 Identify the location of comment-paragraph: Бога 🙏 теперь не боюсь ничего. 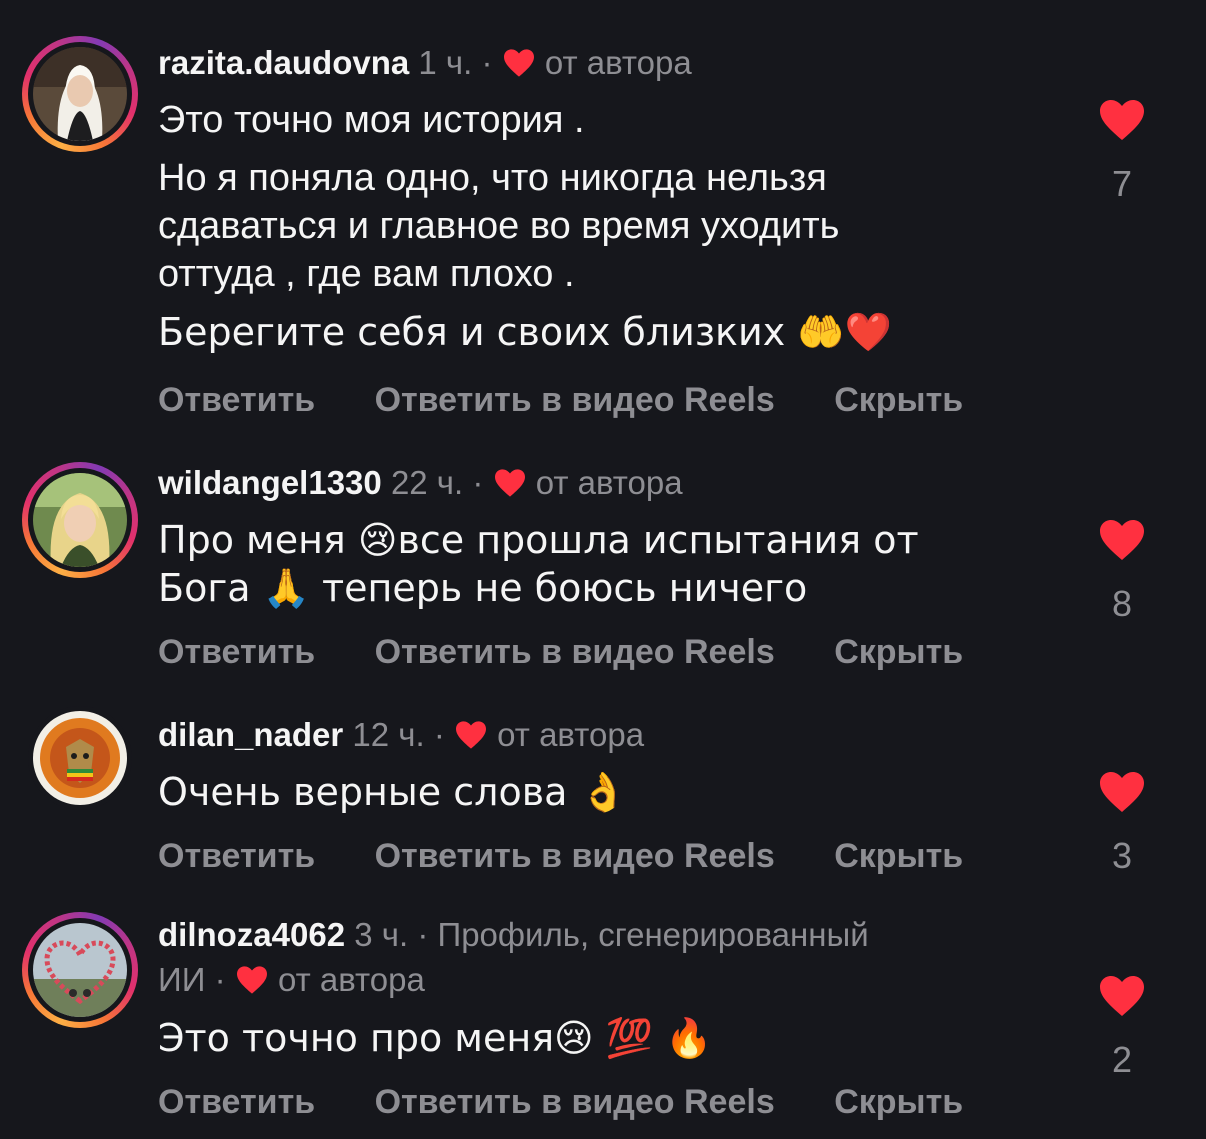
(483, 588).